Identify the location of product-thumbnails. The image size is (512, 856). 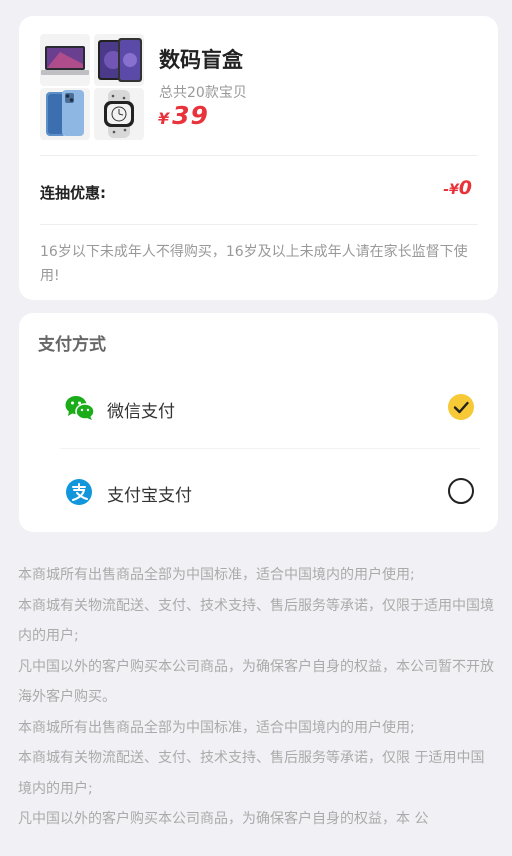
(92, 87).